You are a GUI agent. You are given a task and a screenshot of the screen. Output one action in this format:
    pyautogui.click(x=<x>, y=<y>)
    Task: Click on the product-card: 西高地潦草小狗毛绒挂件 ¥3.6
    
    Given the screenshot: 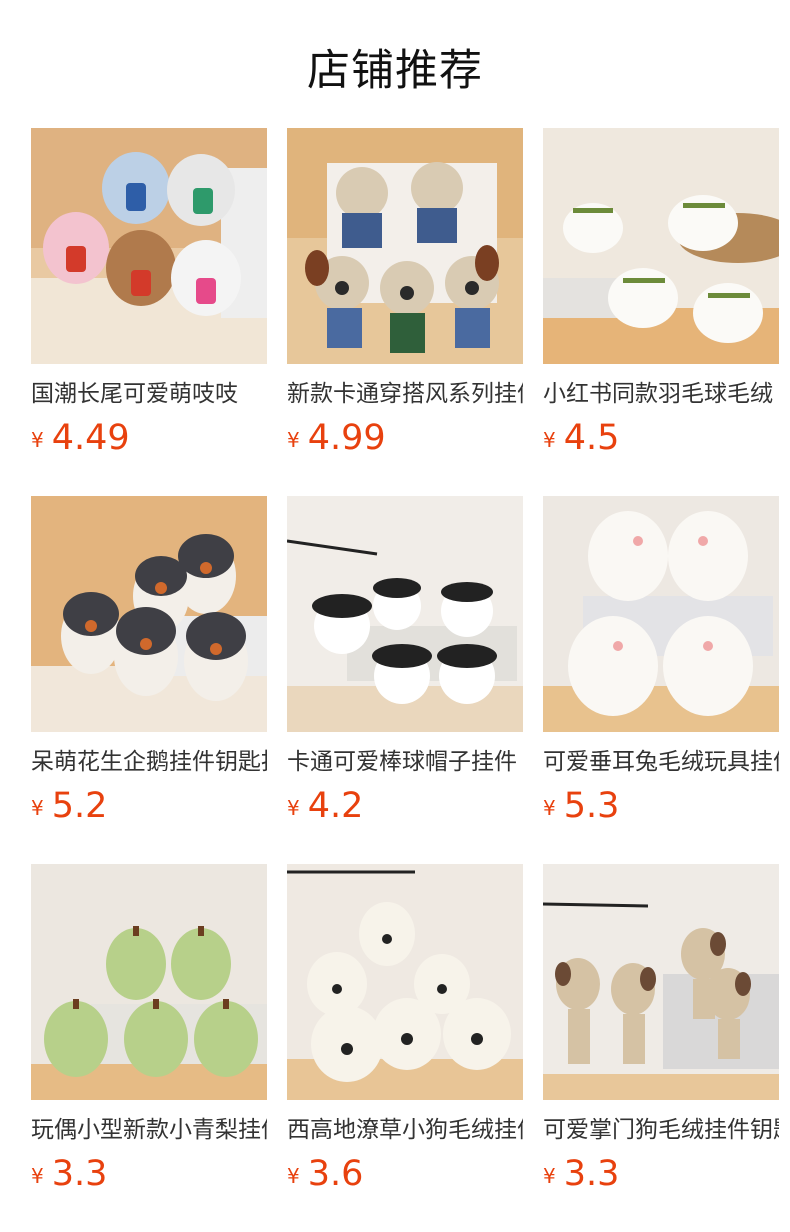 What is the action you would take?
    pyautogui.click(x=405, y=1029)
    